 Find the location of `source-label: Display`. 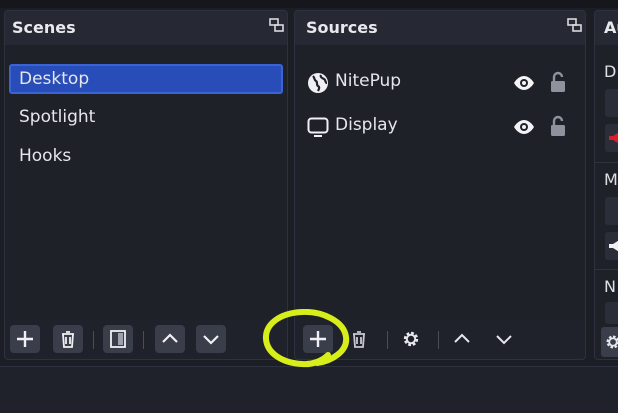

source-label: Display is located at coordinates (366, 125).